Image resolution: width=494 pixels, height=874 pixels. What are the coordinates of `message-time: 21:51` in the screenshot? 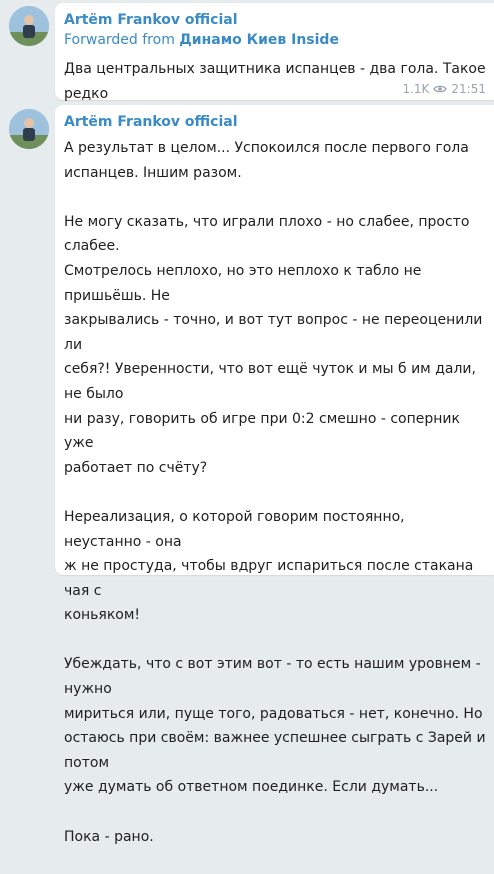 It's located at (468, 89).